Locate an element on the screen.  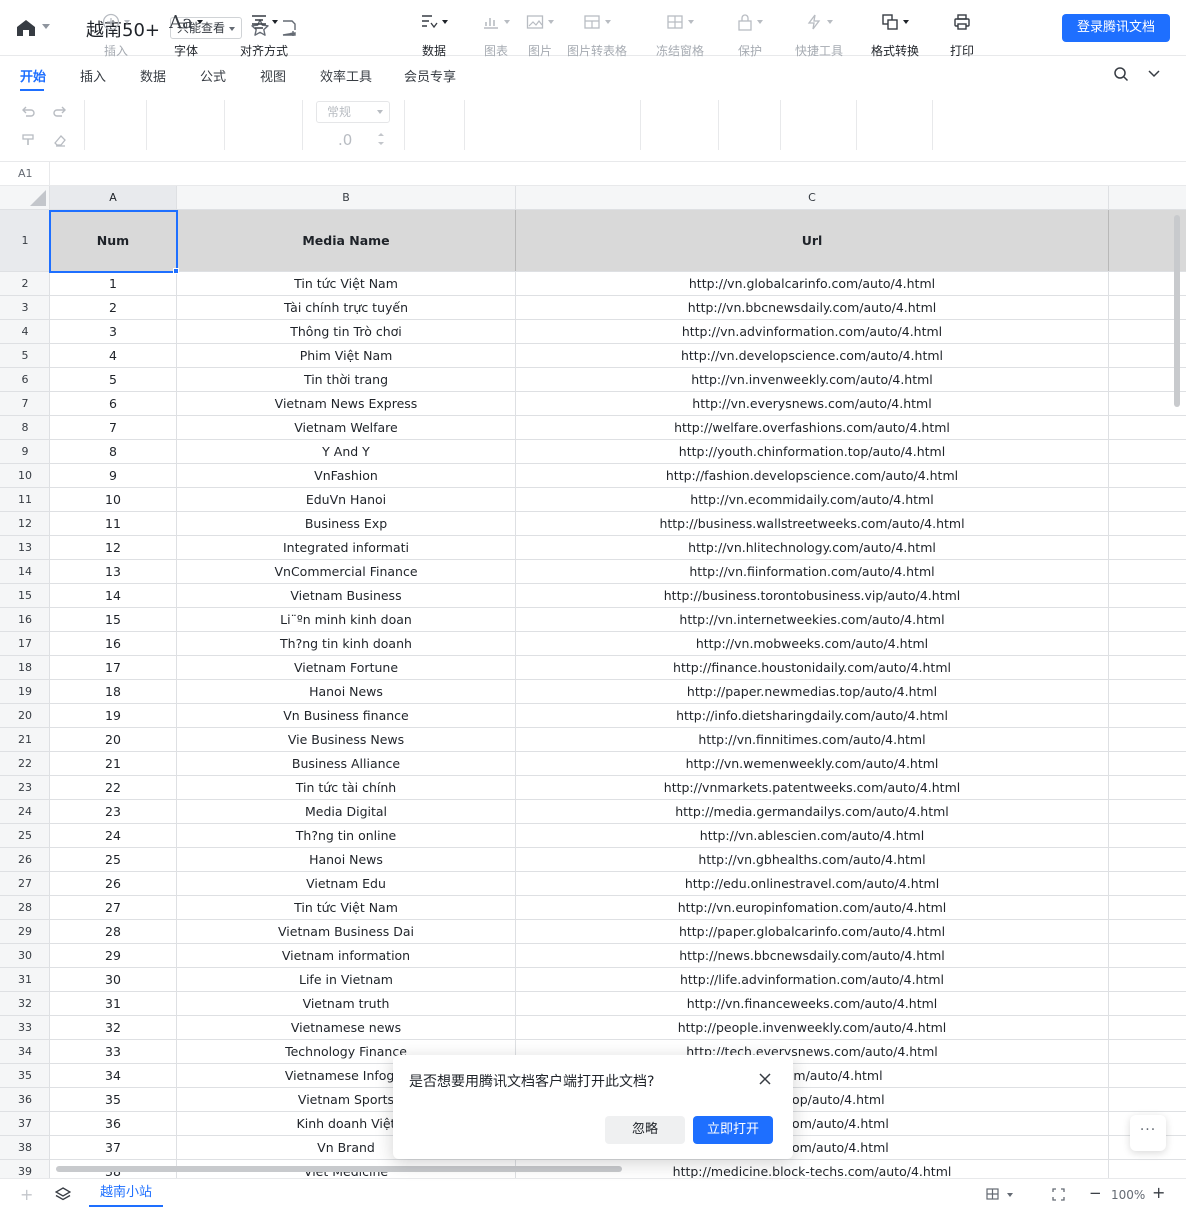
row-number: 26 is located at coordinates (24, 860).